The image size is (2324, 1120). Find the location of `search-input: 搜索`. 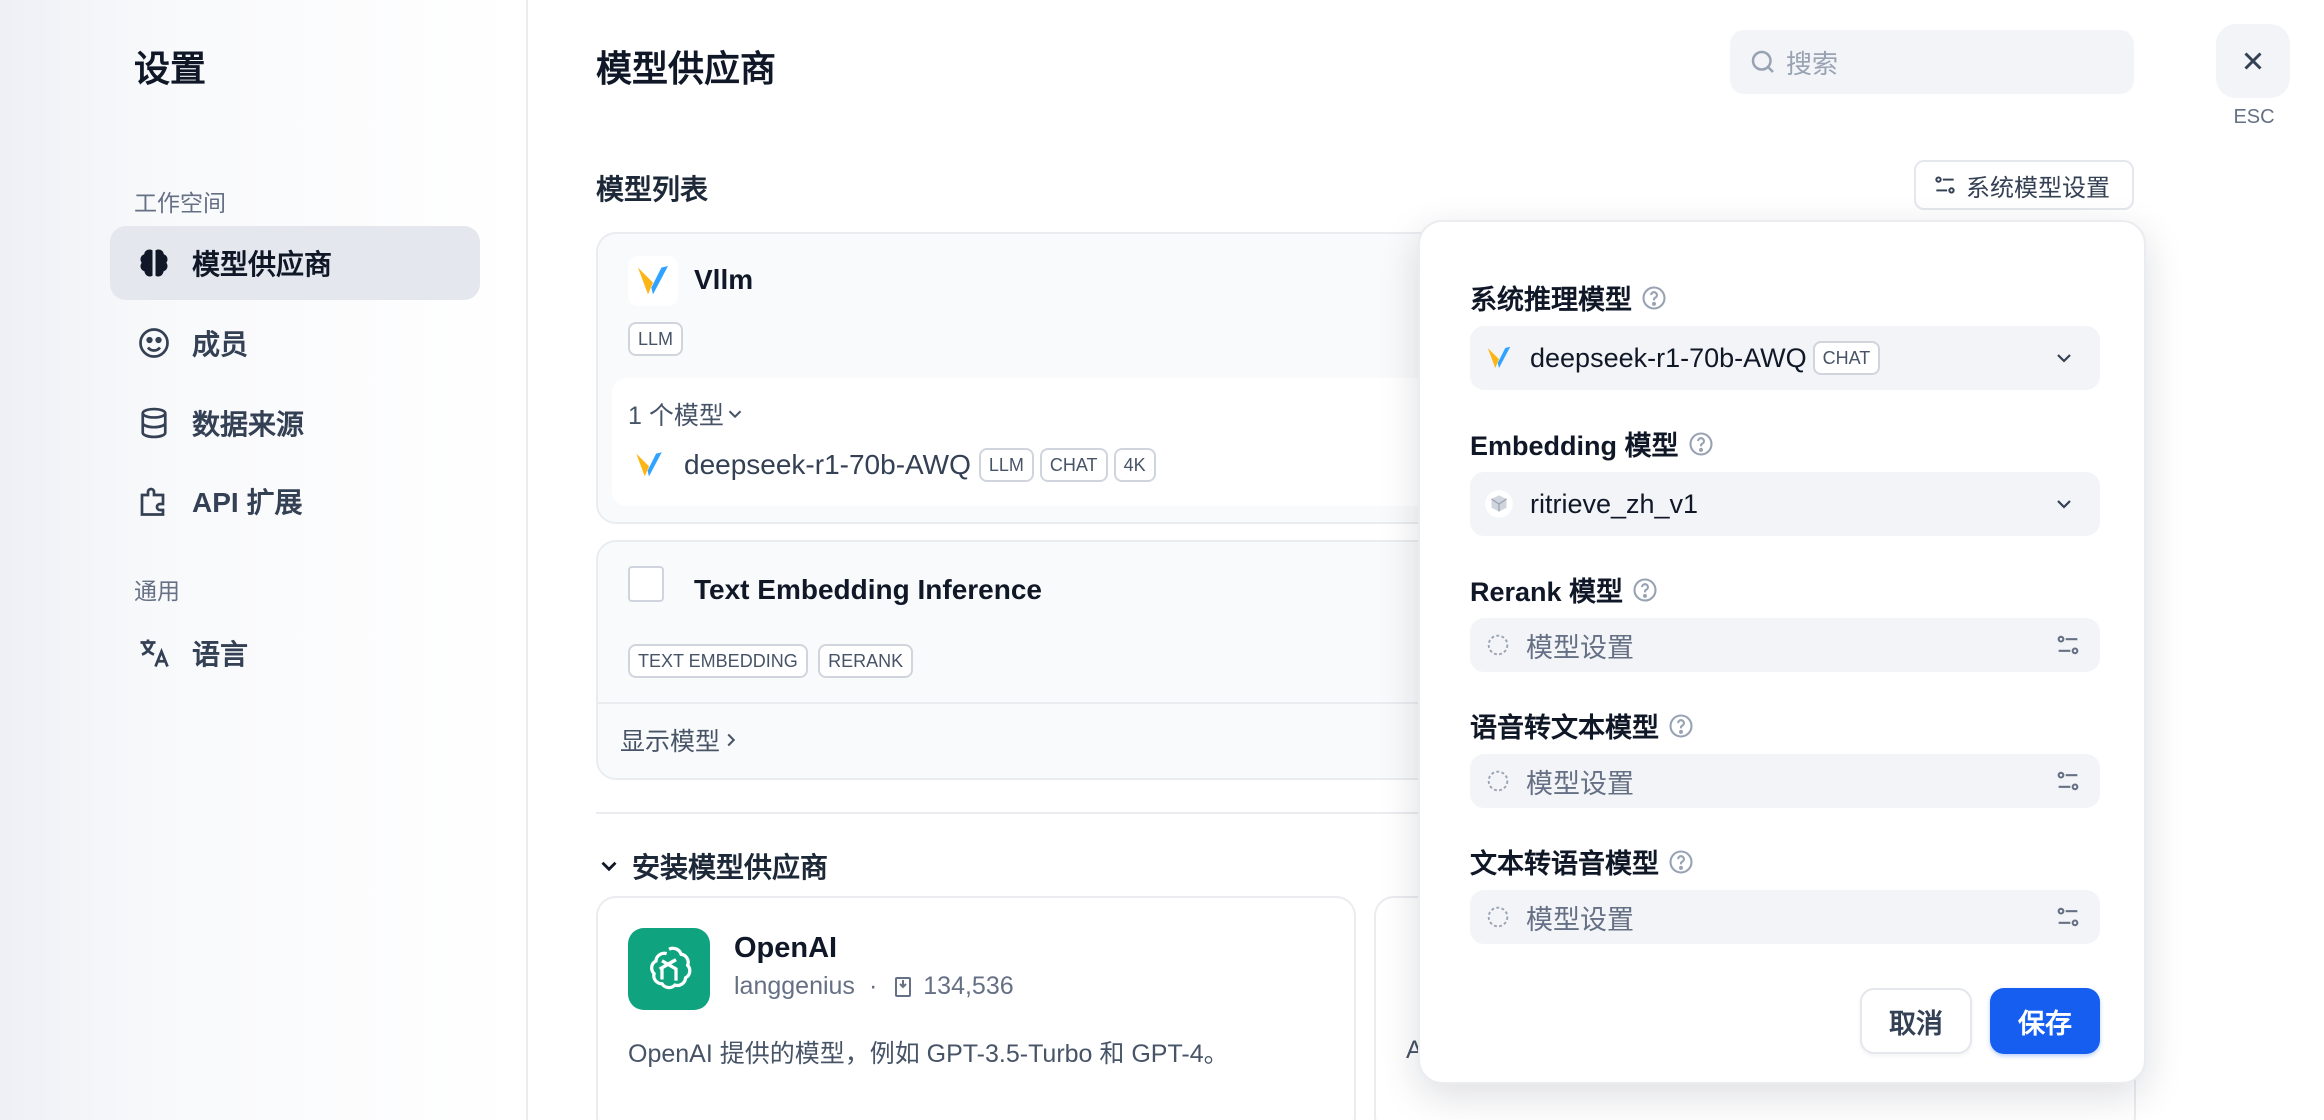

search-input: 搜索 is located at coordinates (1932, 62).